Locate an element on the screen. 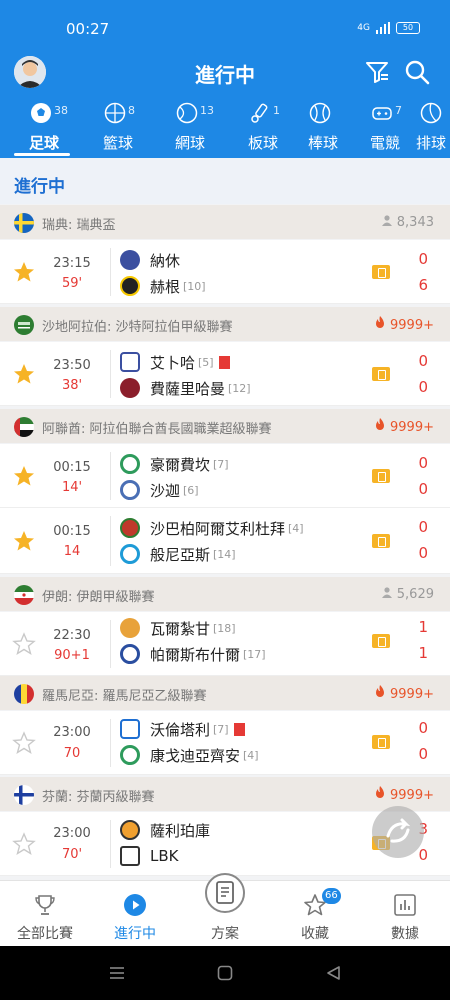  nav-all-matches: 全部比賽 is located at coordinates (45, 914).